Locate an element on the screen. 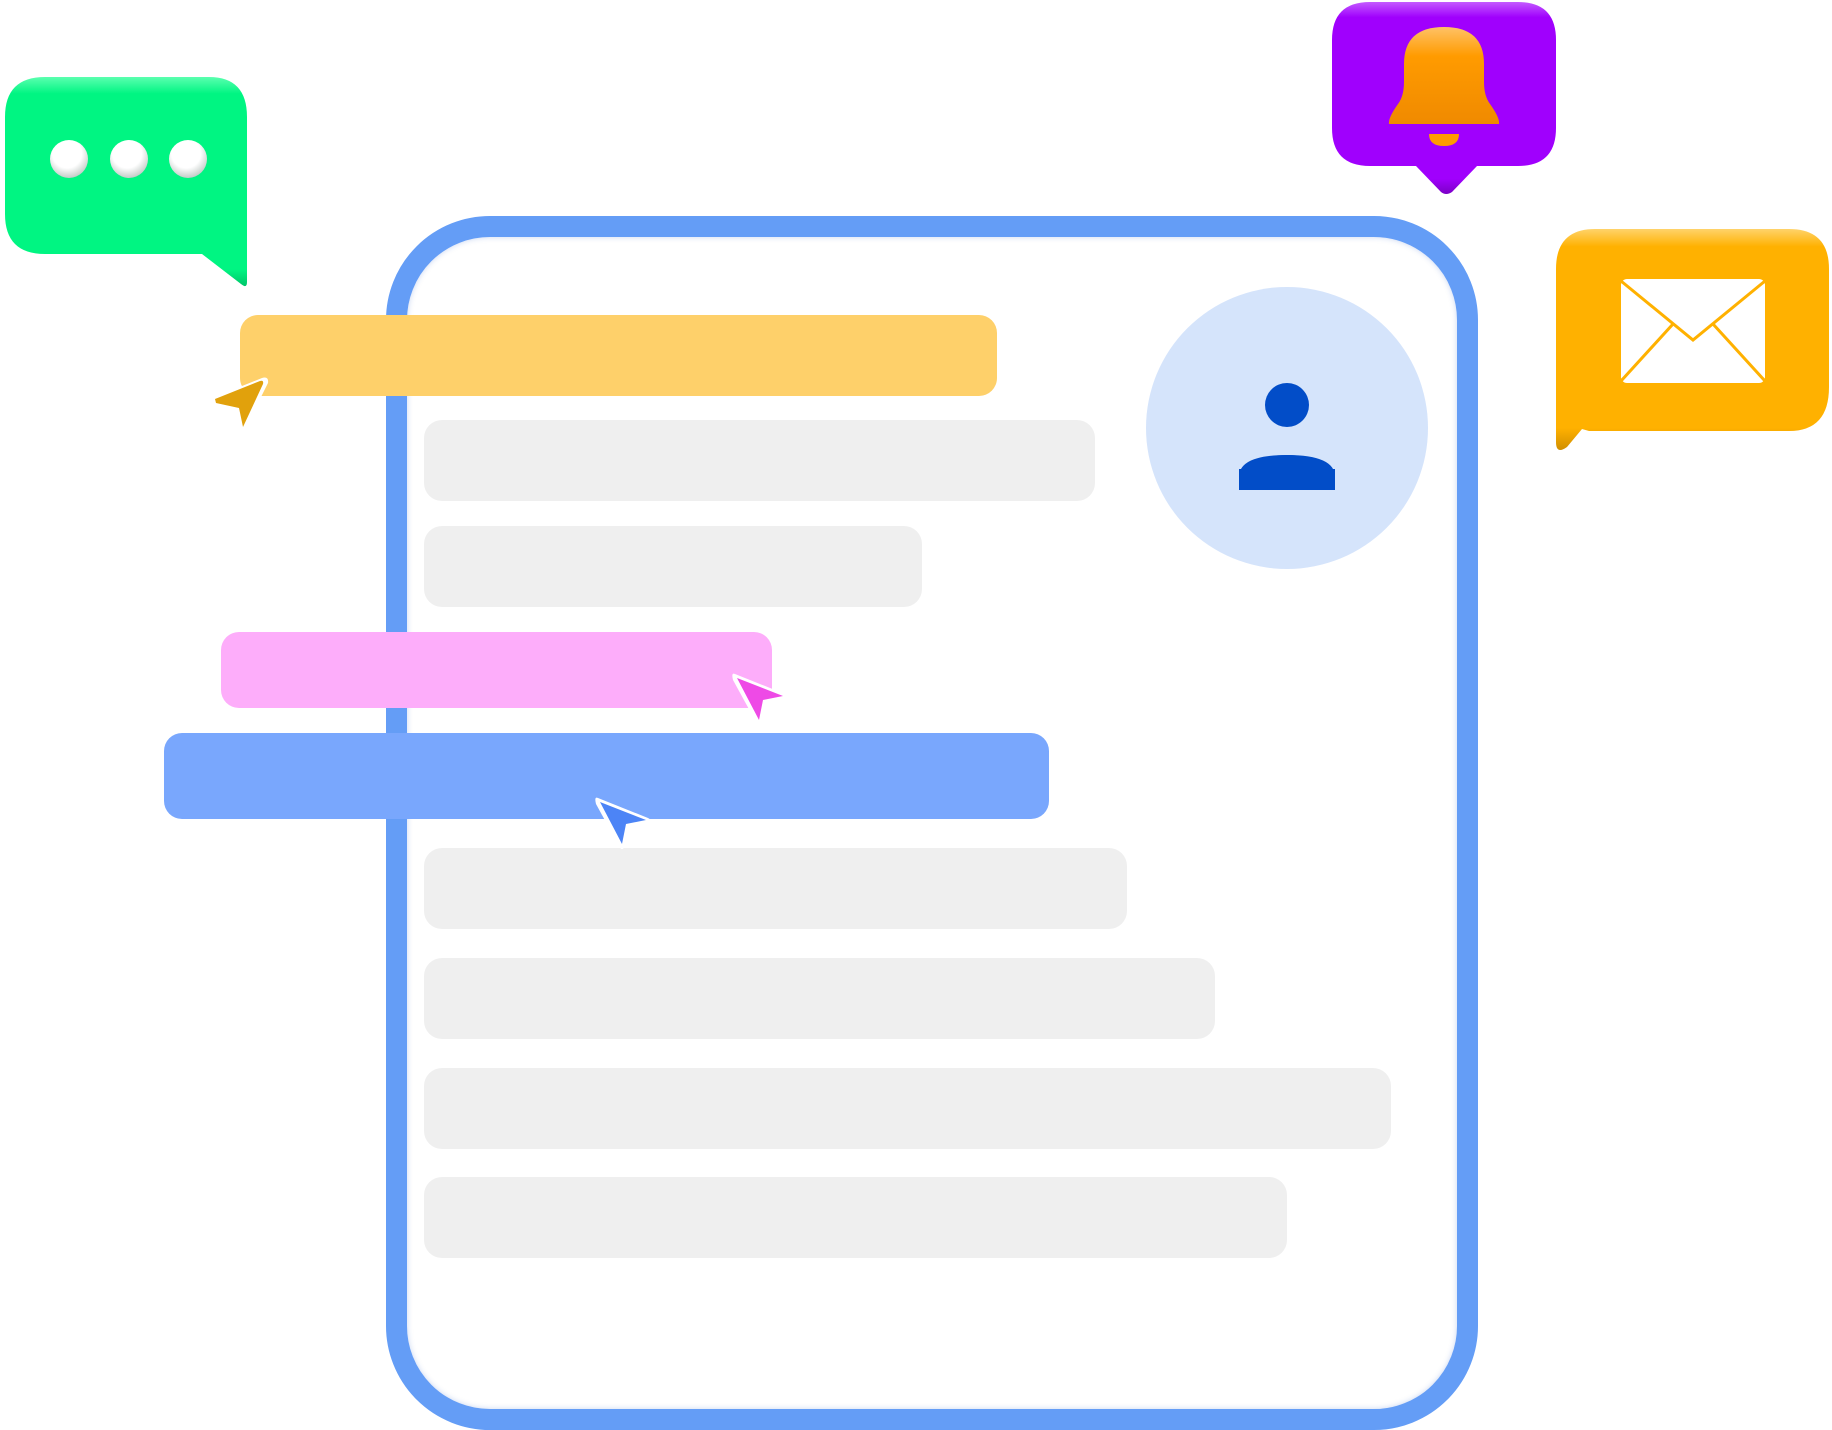 This screenshot has height=1430, width=1832. highlight-bar-pink is located at coordinates (496, 670).